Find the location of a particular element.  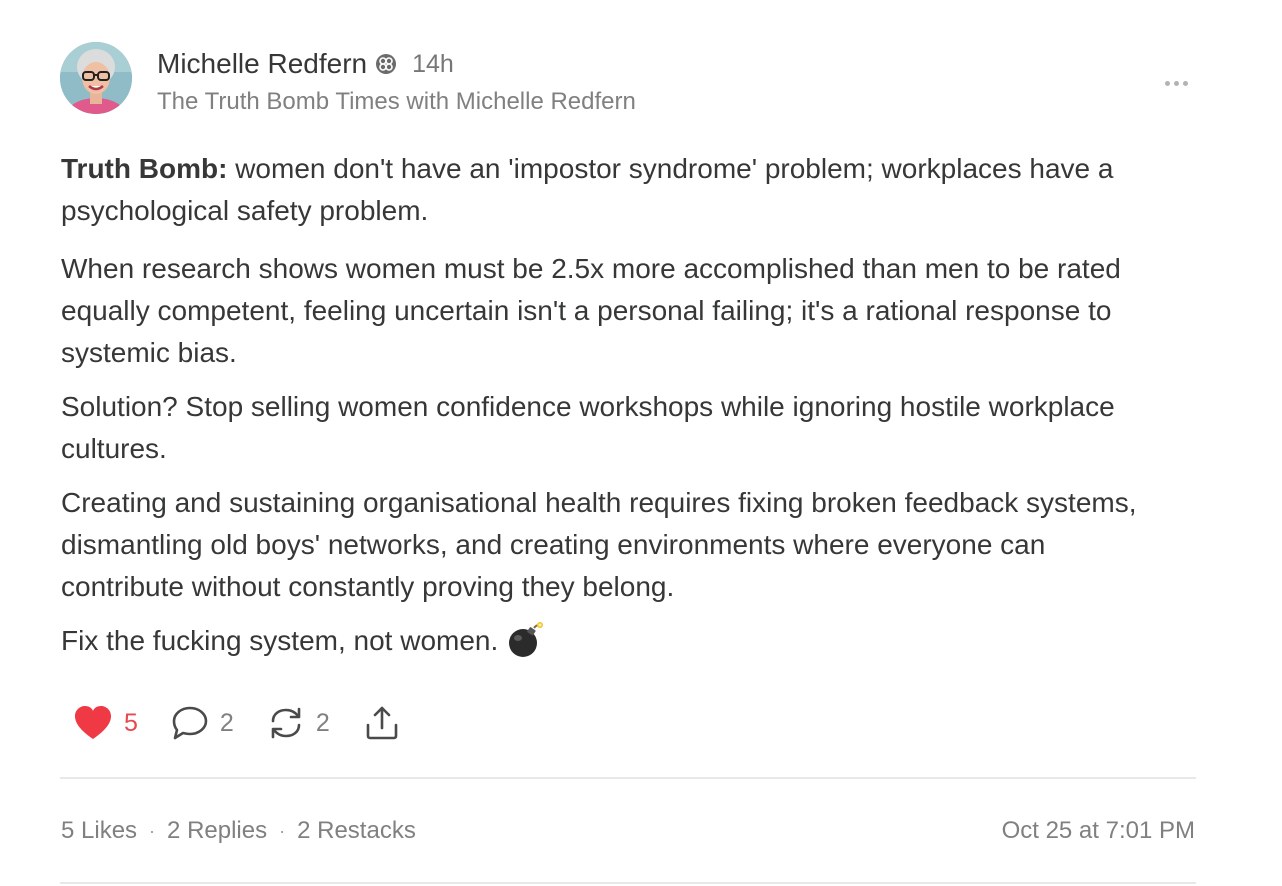

post-paragraph-last: Fix the fucking system, not women. is located at coordinates (616, 641).